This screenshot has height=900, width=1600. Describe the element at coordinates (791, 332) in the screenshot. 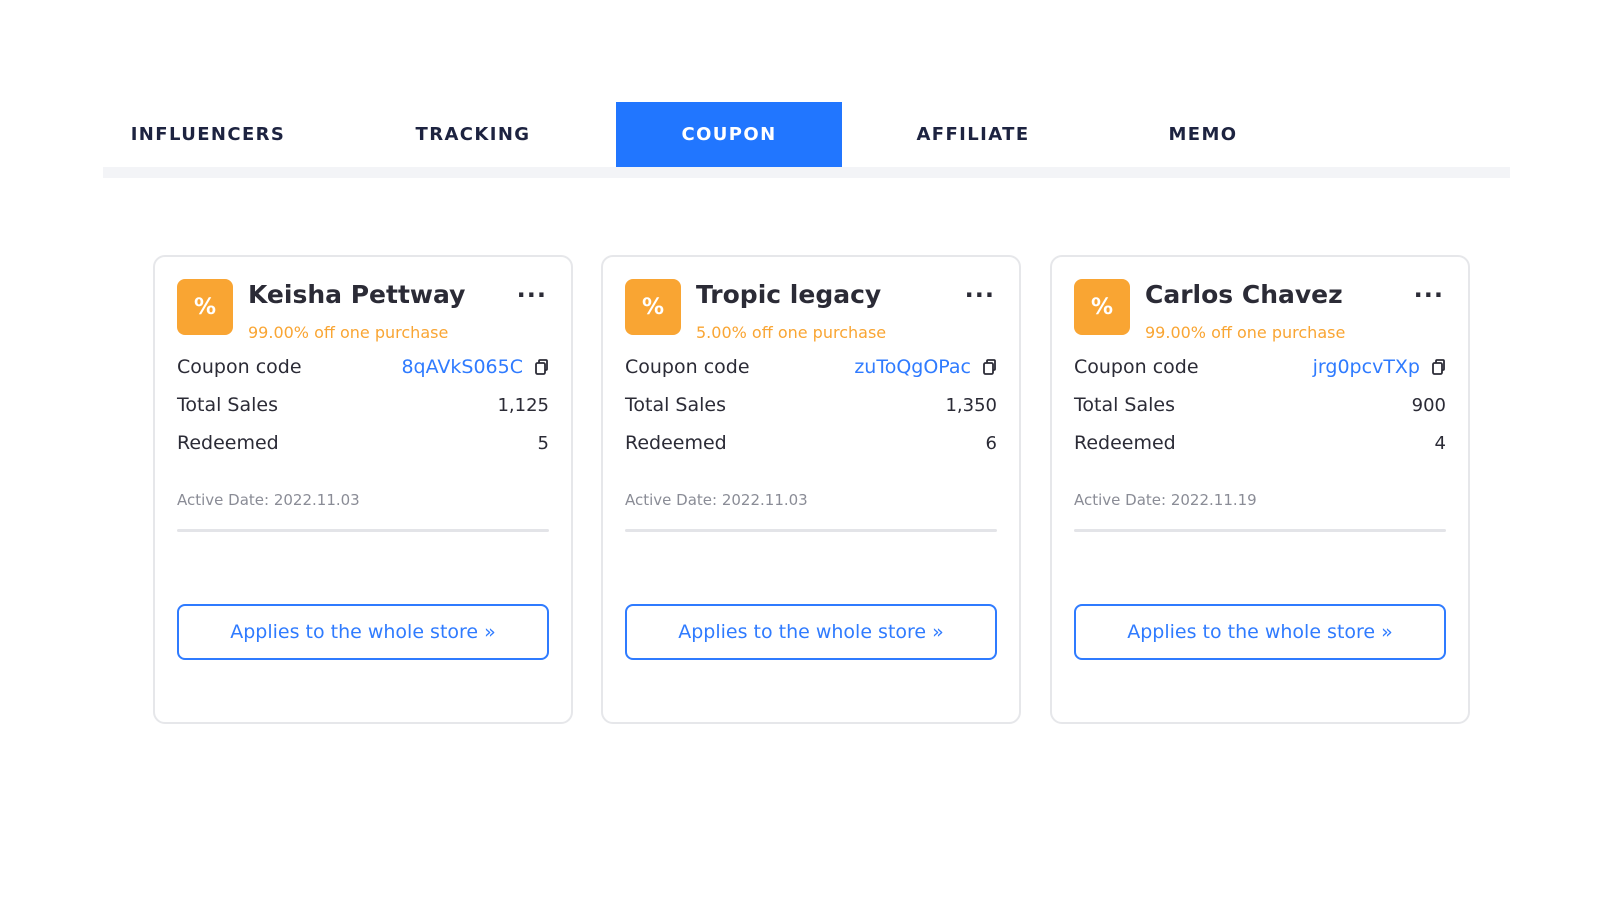

I see `discount-text: 5.00% off one purchase` at that location.